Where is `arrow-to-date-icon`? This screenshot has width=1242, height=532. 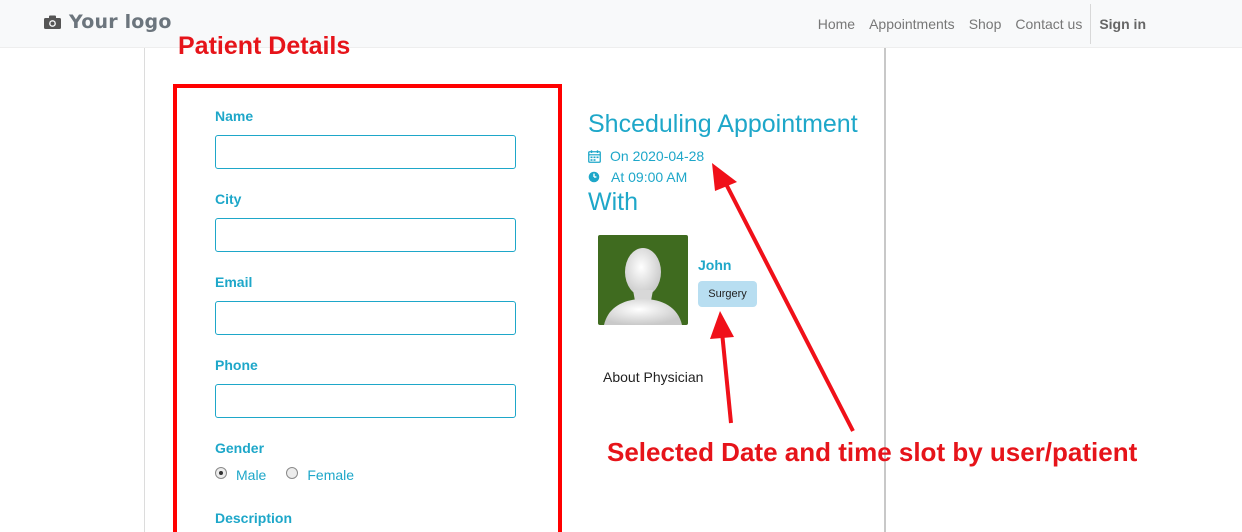 arrow-to-date-icon is located at coordinates (783, 297).